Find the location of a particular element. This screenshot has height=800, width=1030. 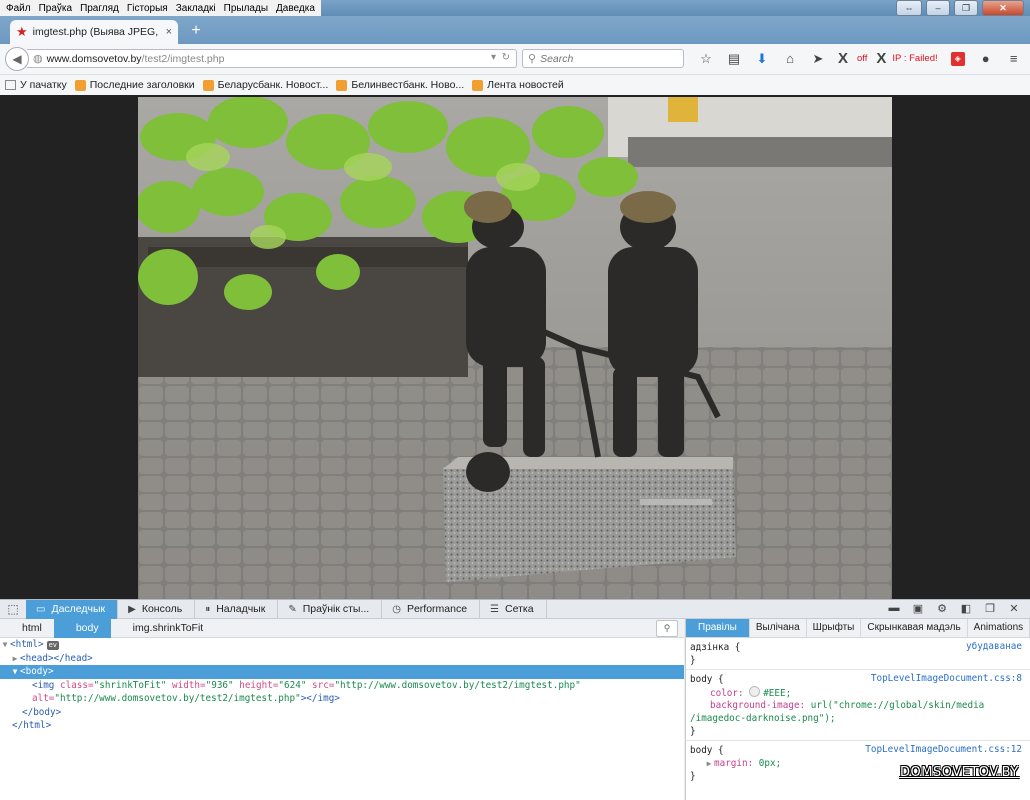

rule-source-link: TopLevelImageDocument.css:8 is located at coordinates (946, 678).